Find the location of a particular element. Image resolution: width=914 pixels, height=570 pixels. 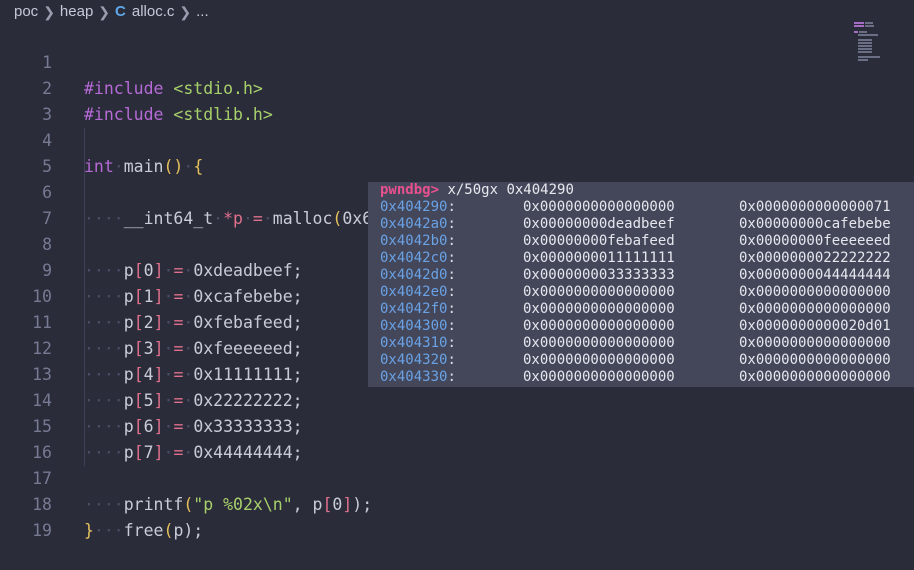

breadcrumb-file-alloc: alloc.c is located at coordinates (153, 12).